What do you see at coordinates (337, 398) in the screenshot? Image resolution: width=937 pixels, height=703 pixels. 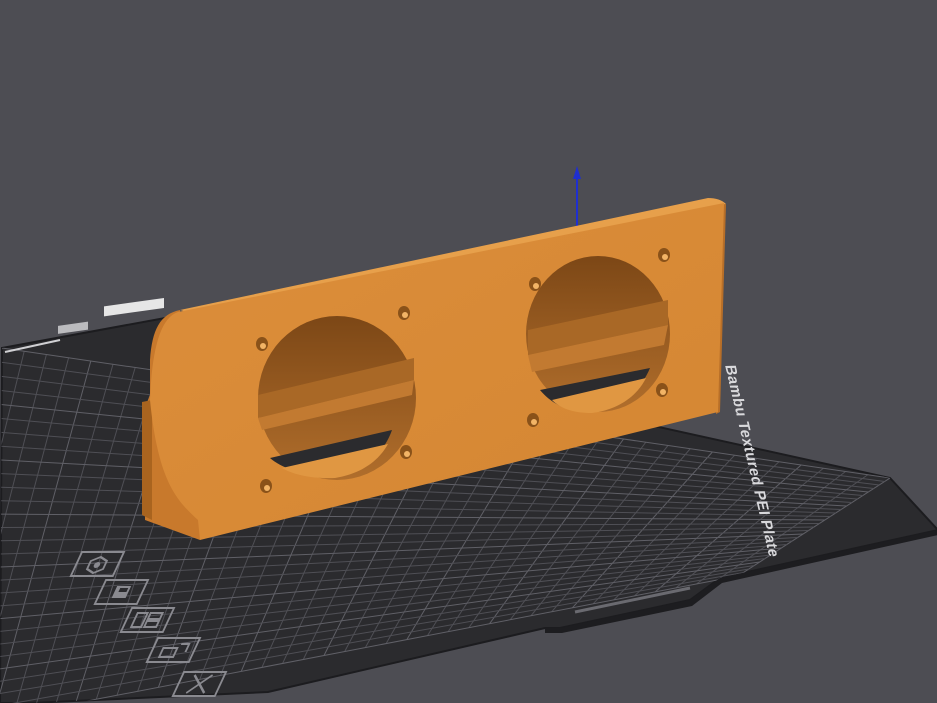 I see `fan-hole-left` at bounding box center [337, 398].